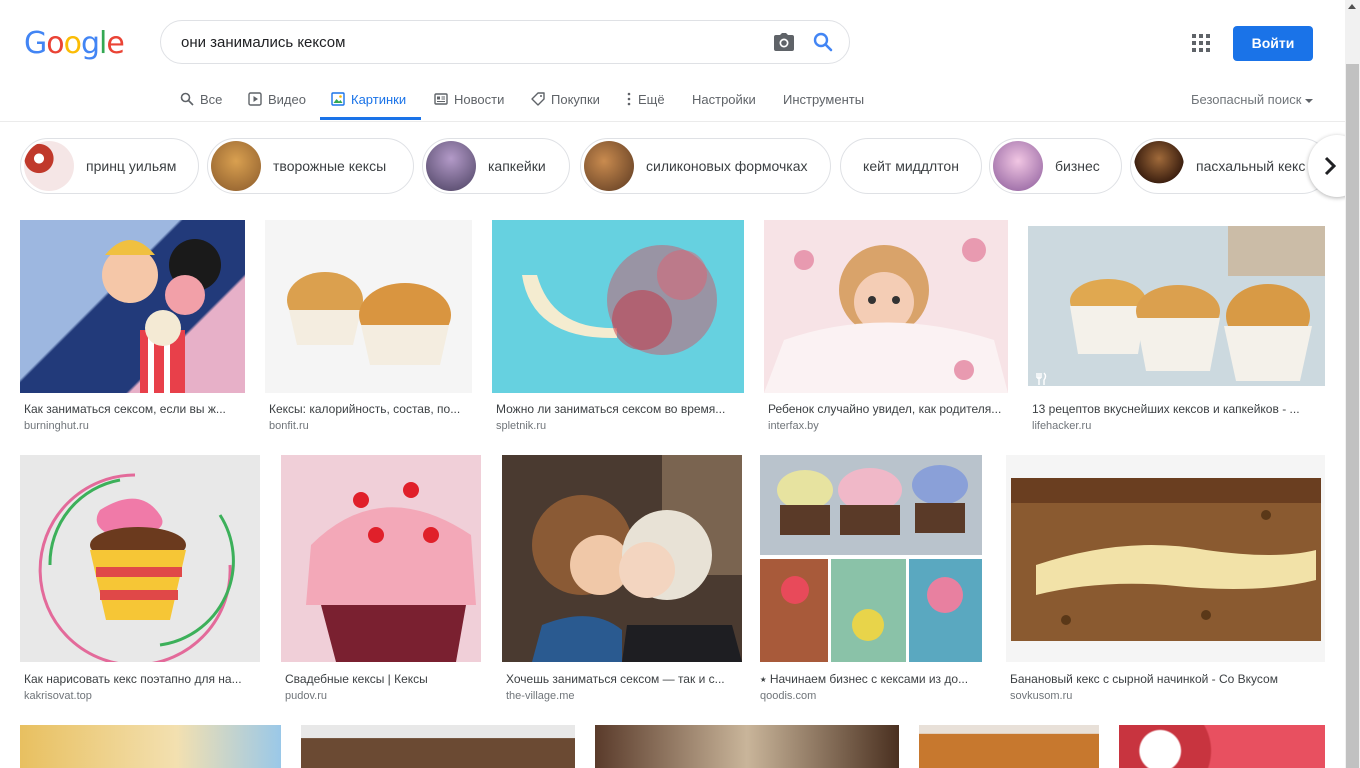 This screenshot has width=1360, height=768. I want to click on tab-settings: Настройки, so click(724, 99).